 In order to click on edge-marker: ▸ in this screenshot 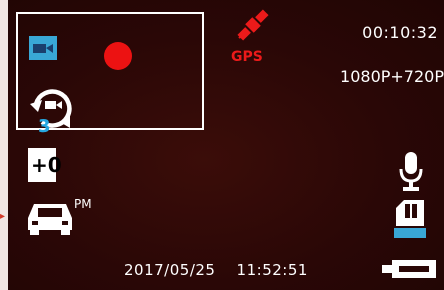, I will do `click(3, 216)`.